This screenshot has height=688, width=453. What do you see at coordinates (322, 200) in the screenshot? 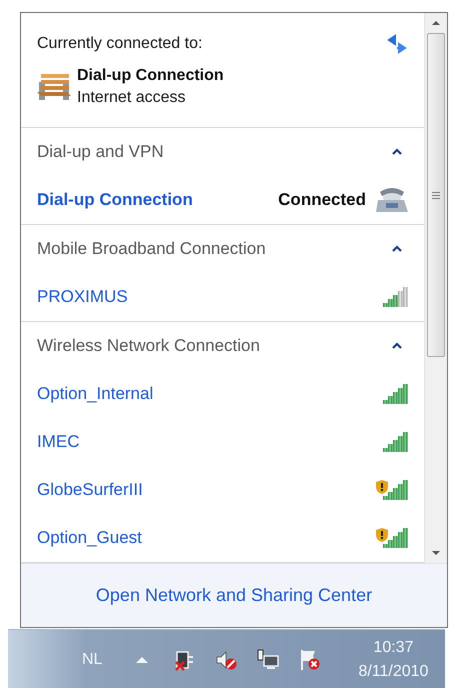
I see `connection-status: Connected` at bounding box center [322, 200].